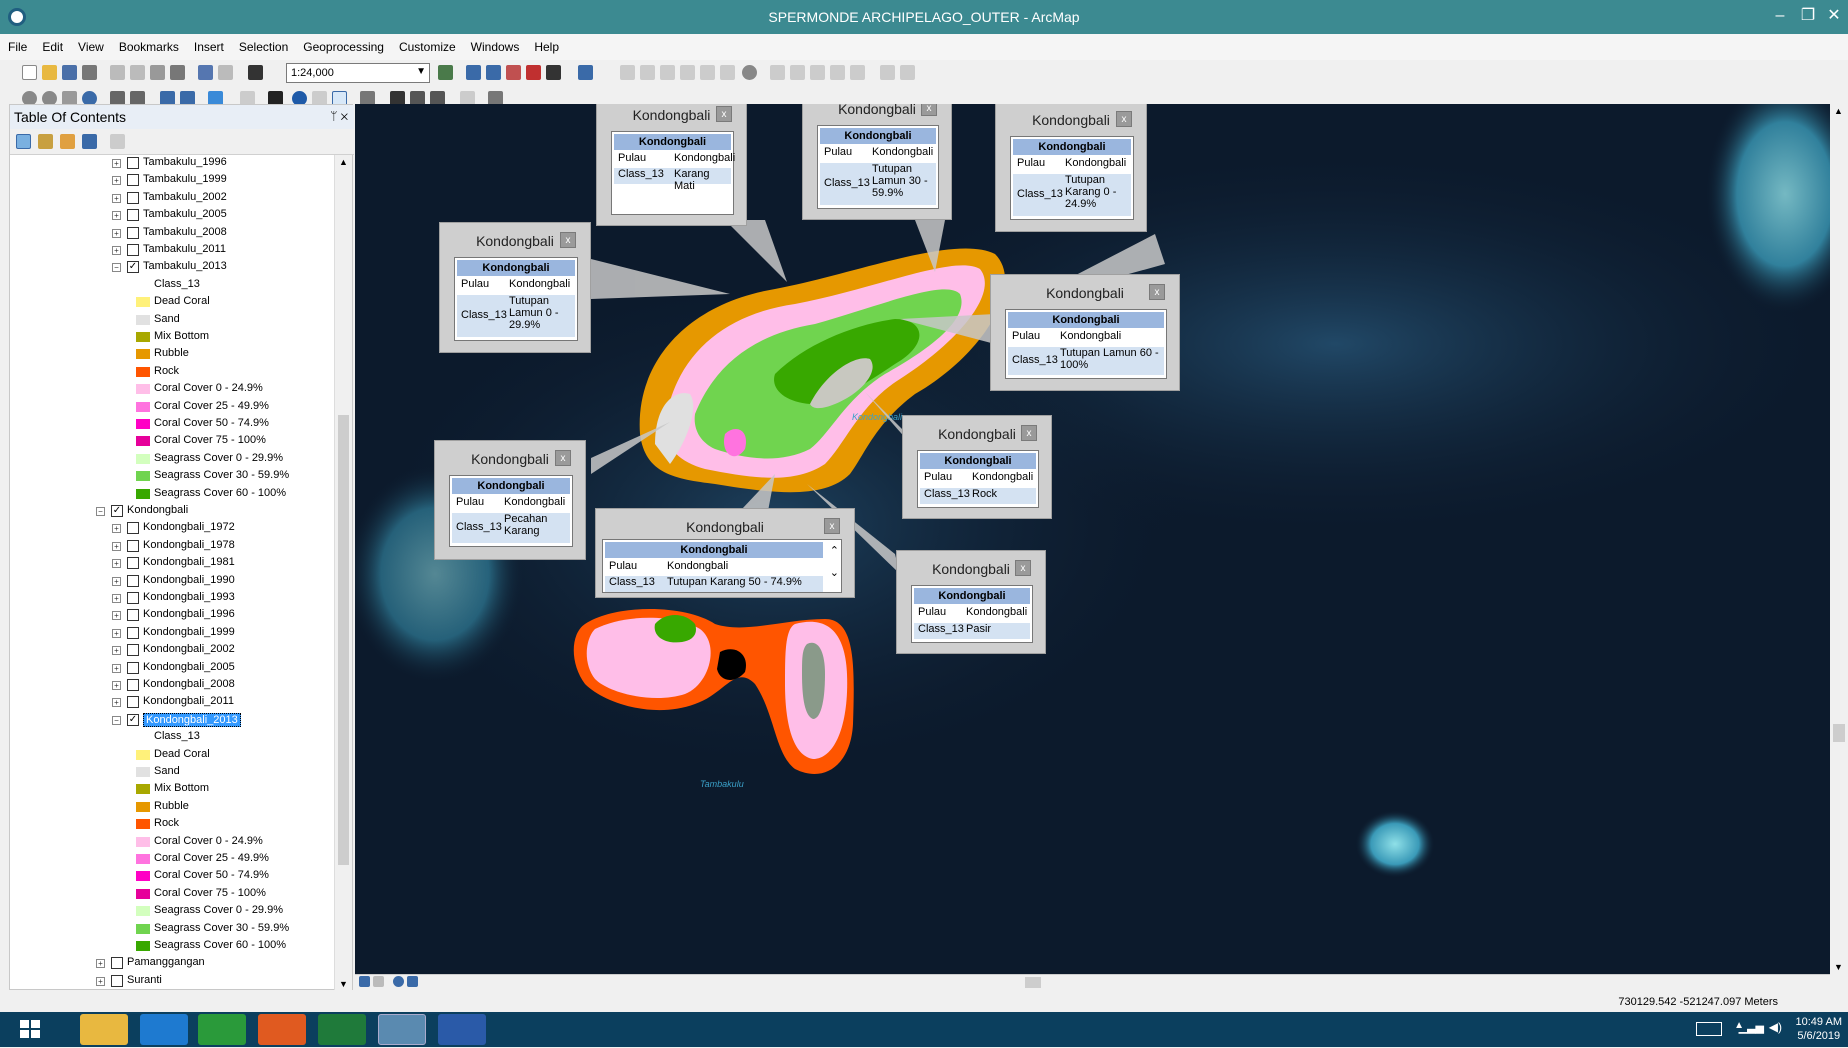 This screenshot has width=1848, height=1048. I want to click on map-scale-combo: 1:24,000 ▼, so click(358, 73).